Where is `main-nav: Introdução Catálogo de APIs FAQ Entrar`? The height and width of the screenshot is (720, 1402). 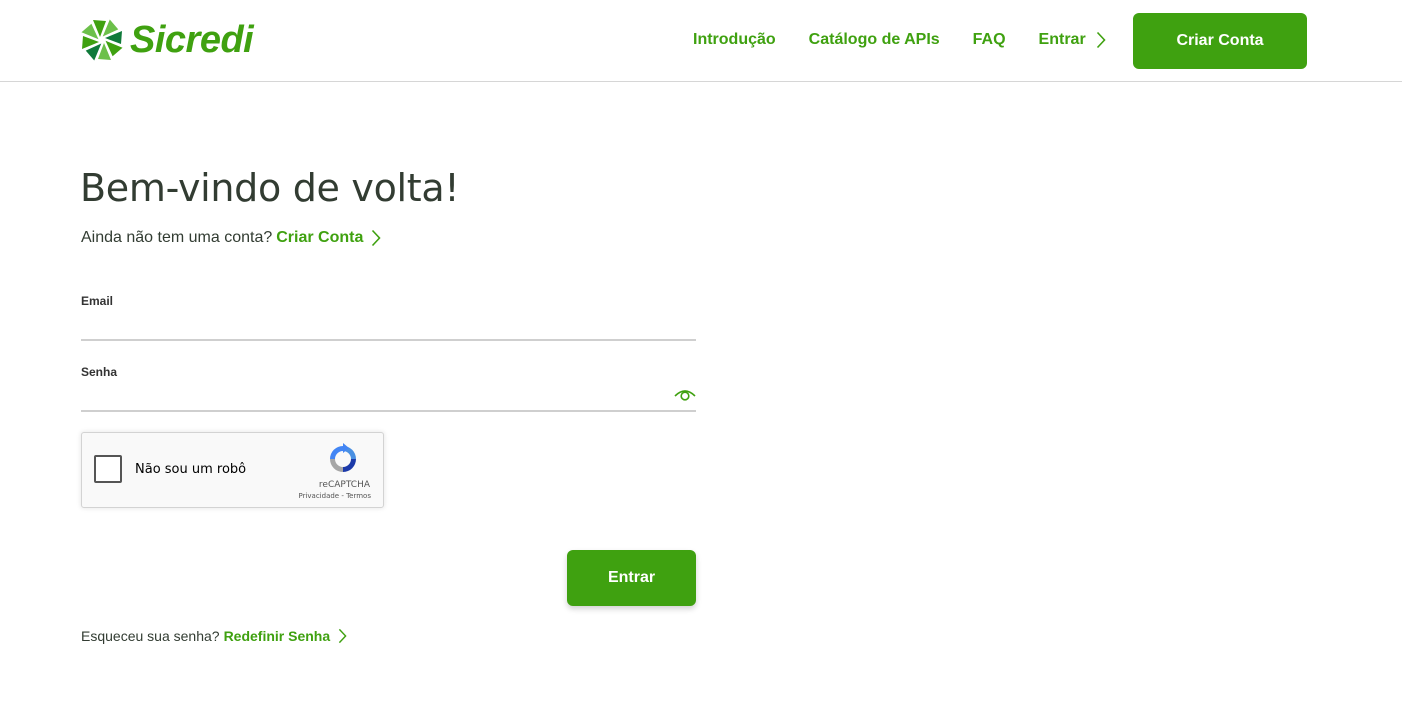 main-nav: Introdução Catálogo de APIs FAQ Entrar is located at coordinates (899, 40).